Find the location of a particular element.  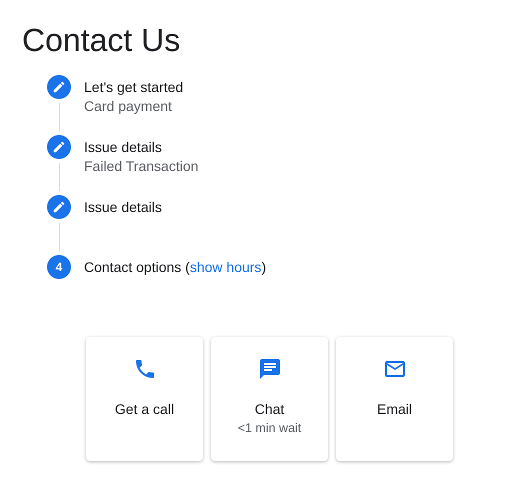

step-number: 4 is located at coordinates (59, 267).